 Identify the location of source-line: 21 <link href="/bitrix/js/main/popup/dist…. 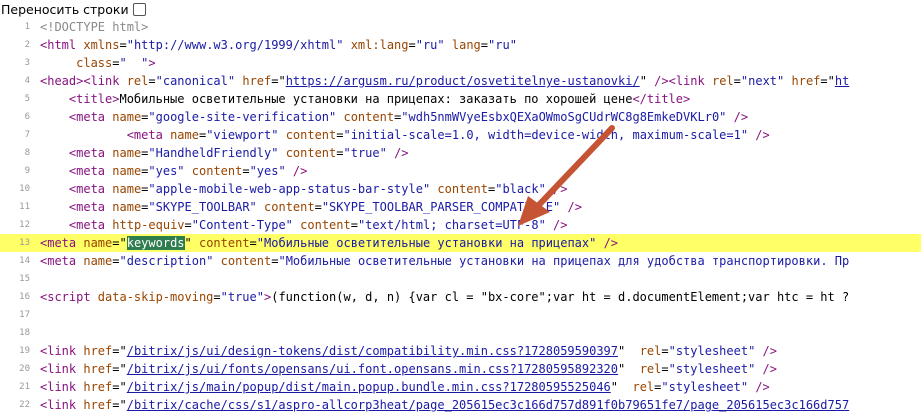
(460, 387).